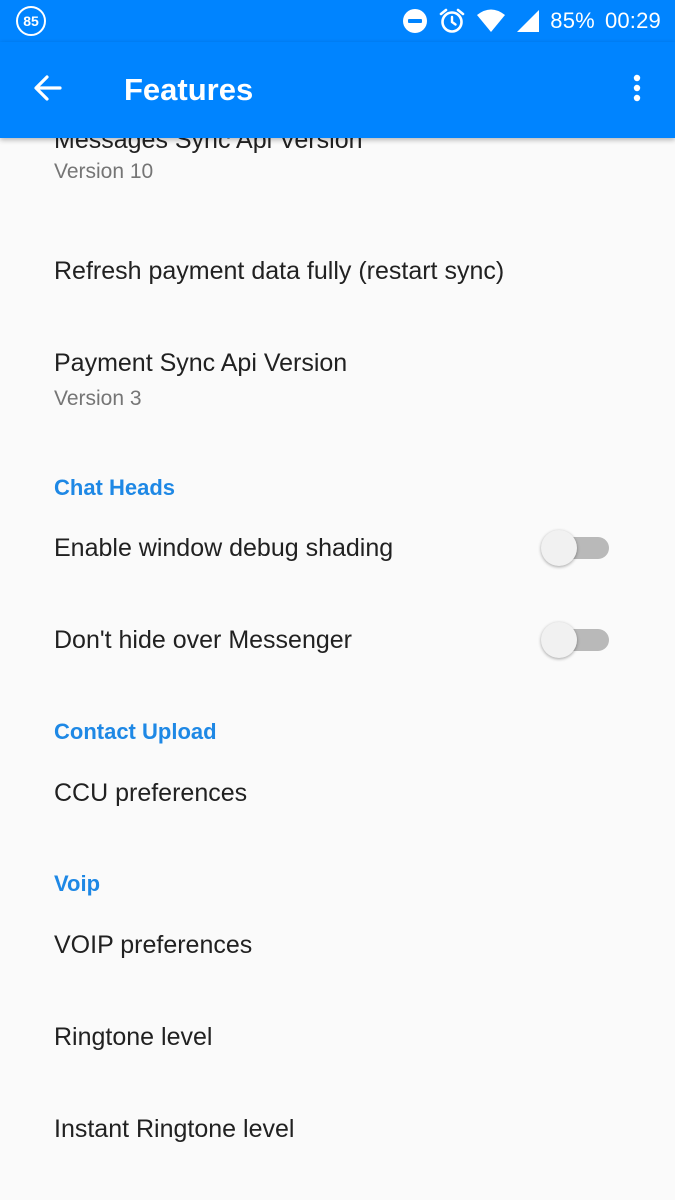 This screenshot has height=1200, width=675. What do you see at coordinates (133, 1037) in the screenshot?
I see `pref-title: Ringtone level` at bounding box center [133, 1037].